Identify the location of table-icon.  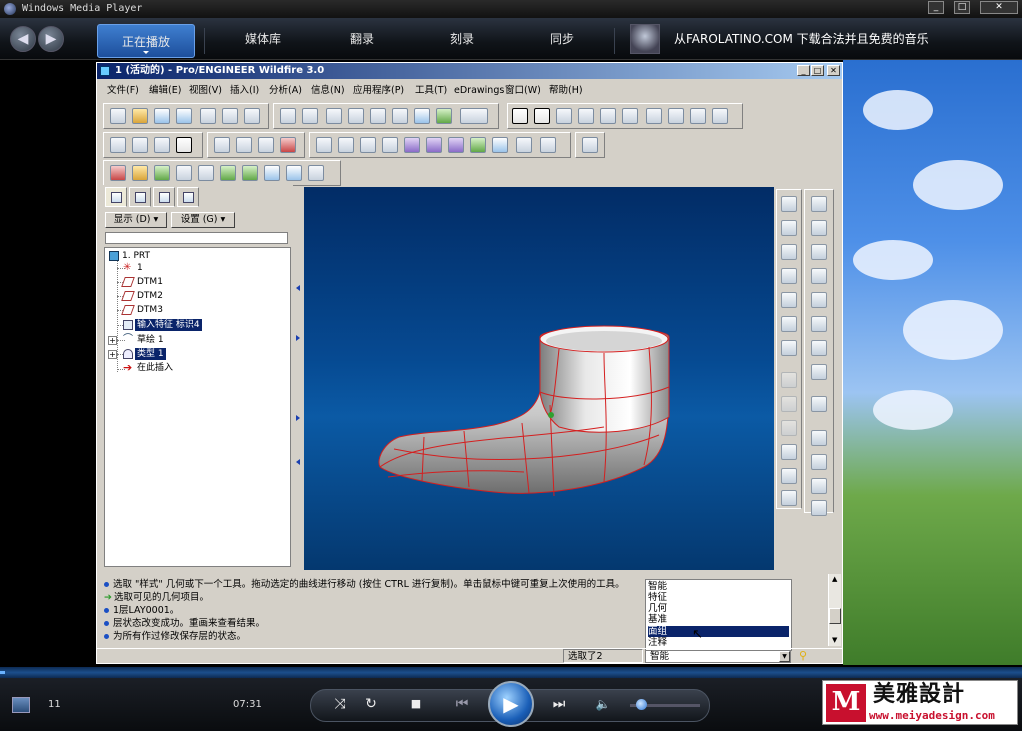
(368, 145).